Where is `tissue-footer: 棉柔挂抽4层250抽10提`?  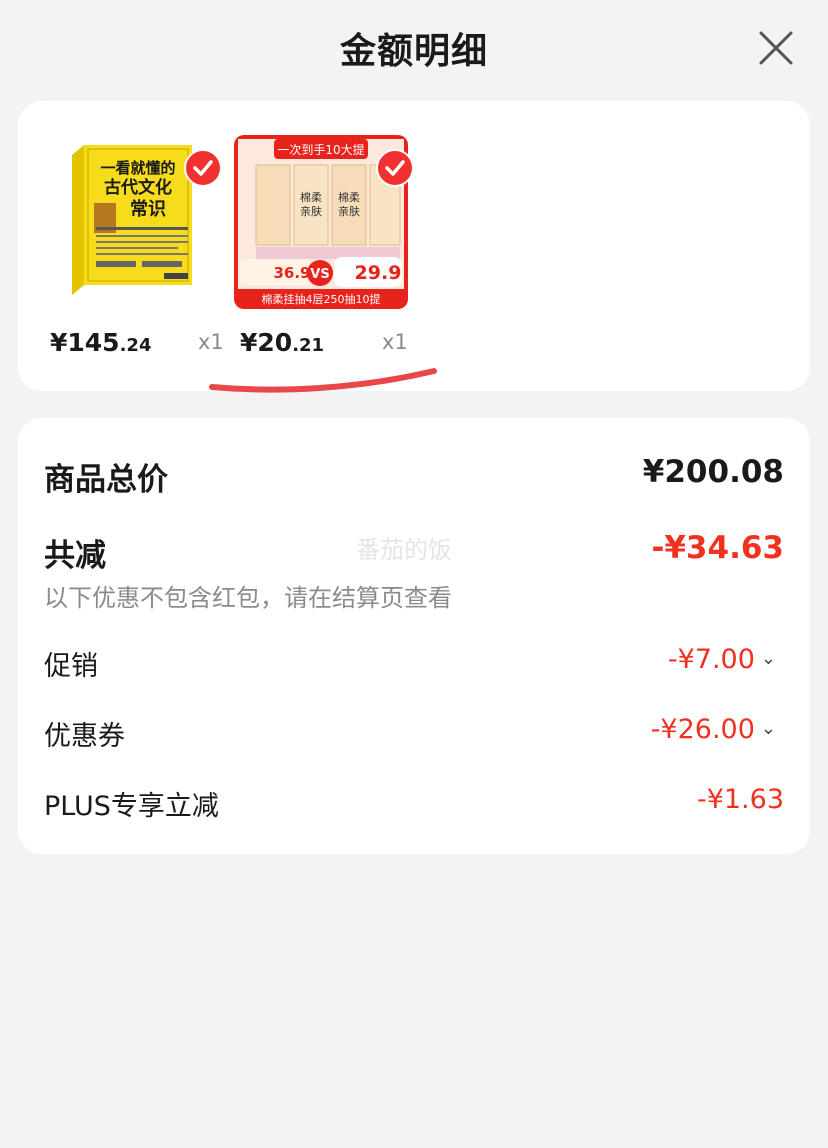 tissue-footer: 棉柔挂抽4层250抽10提 is located at coordinates (321, 299).